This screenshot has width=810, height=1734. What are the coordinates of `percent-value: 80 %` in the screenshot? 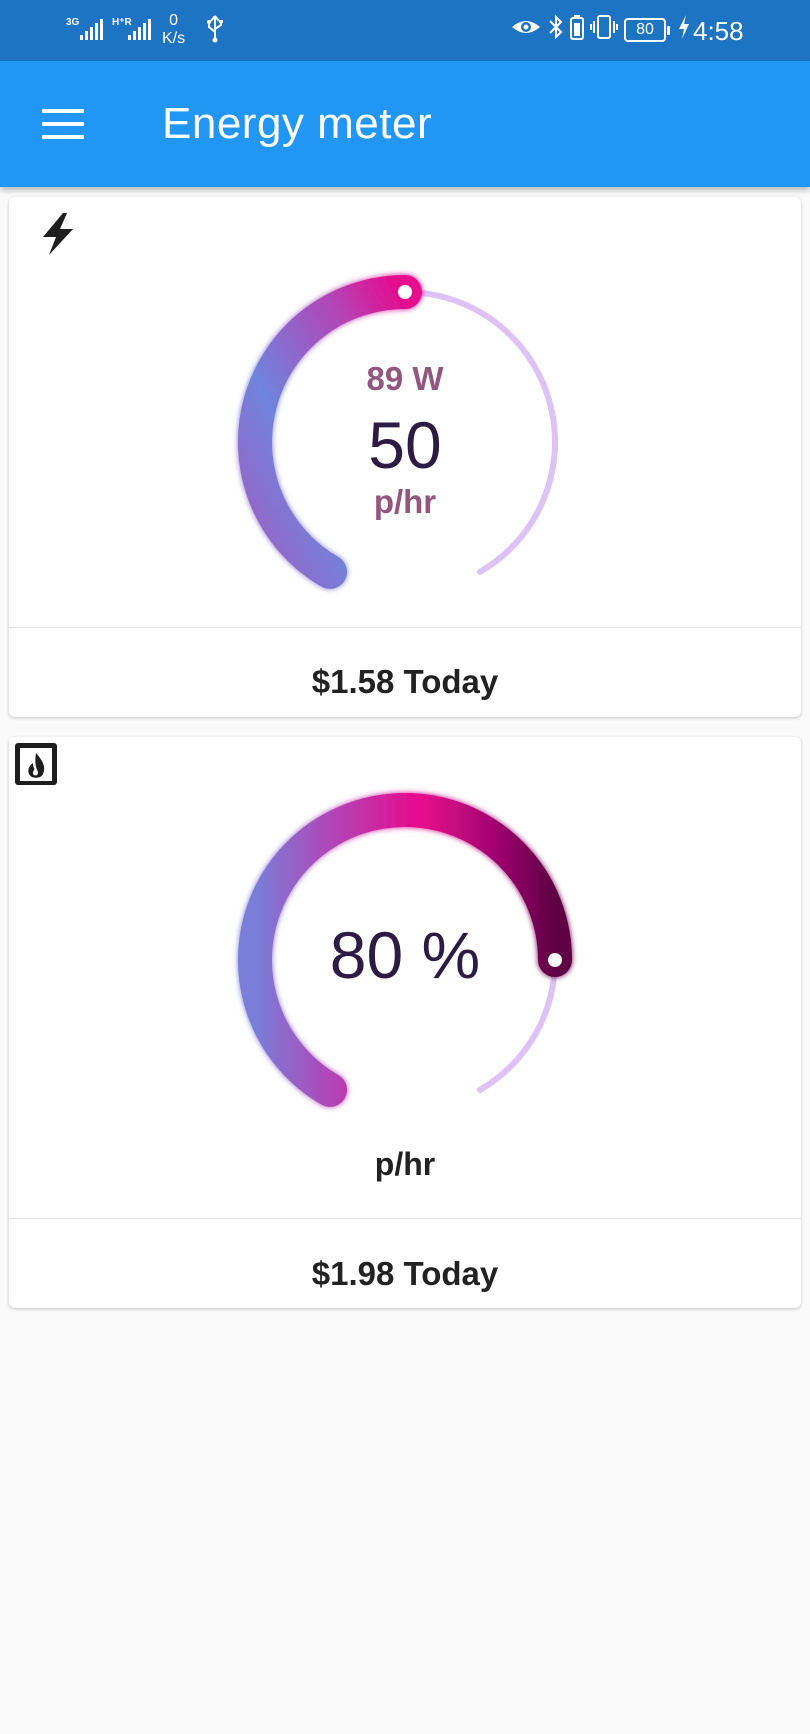 It's located at (405, 955).